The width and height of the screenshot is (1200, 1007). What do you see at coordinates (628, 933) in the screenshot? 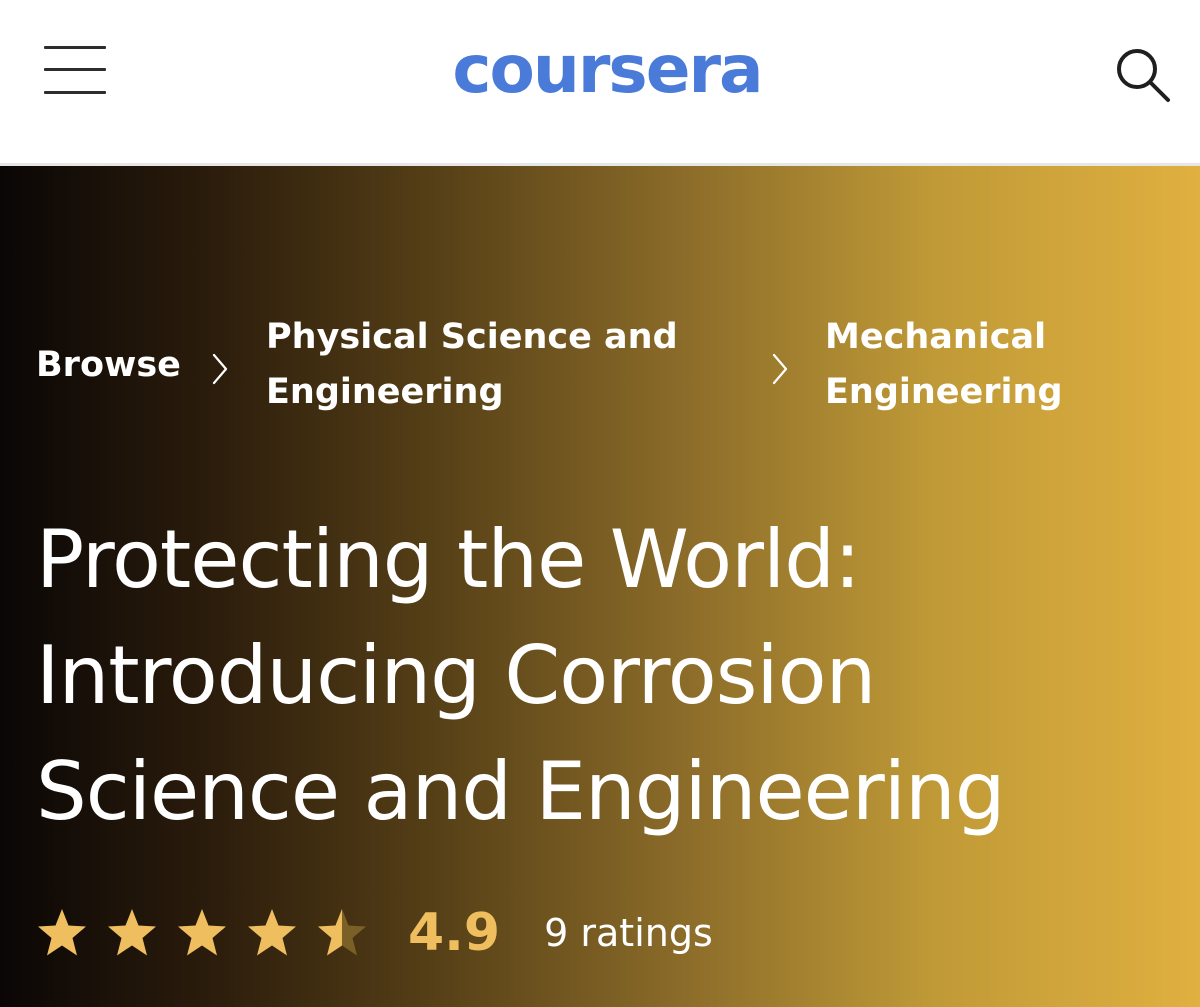
I see `rating-count: 9 ratings` at bounding box center [628, 933].